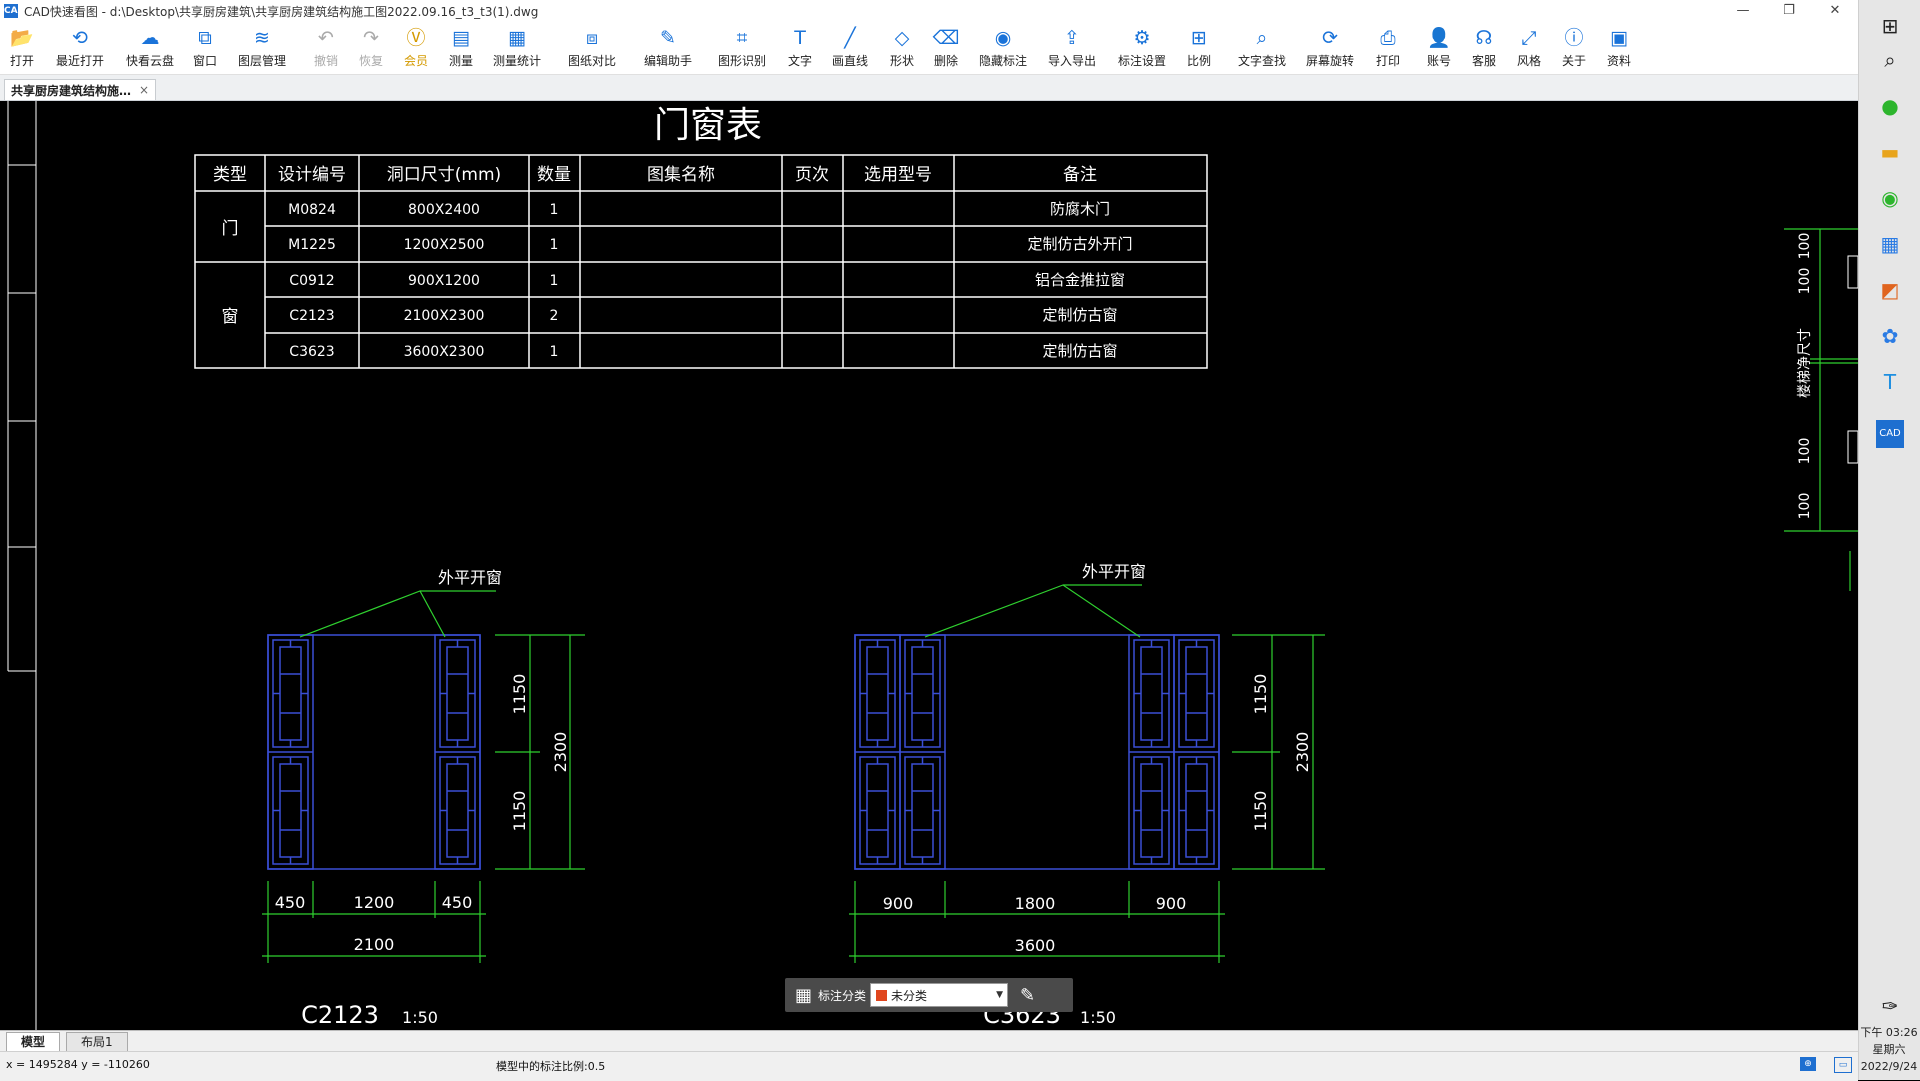 The image size is (1920, 1081). Describe the element at coordinates (290, 902) in the screenshot. I see `dim-bottom: 450` at that location.